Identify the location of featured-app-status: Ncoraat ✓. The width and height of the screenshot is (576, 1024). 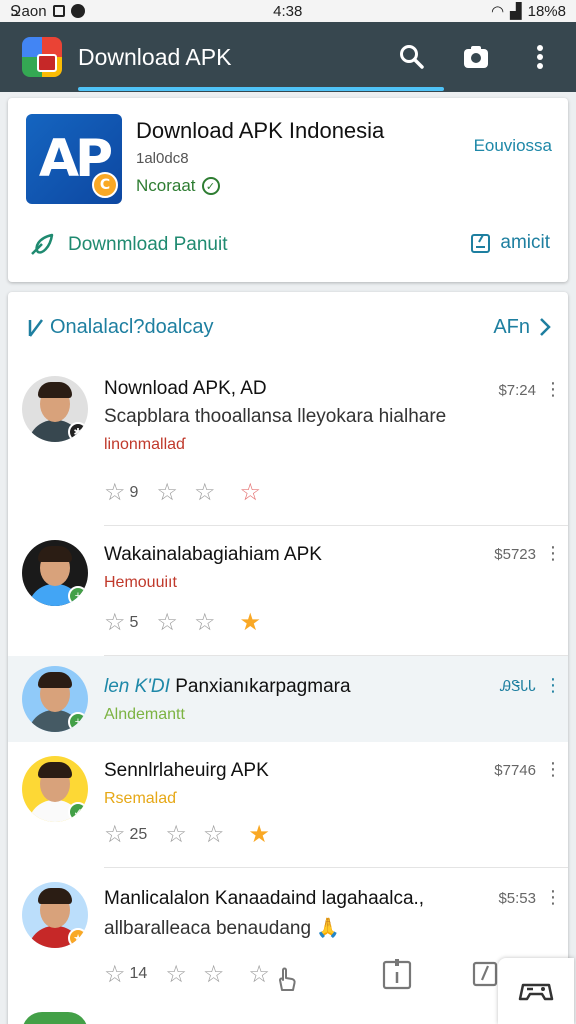
(178, 186).